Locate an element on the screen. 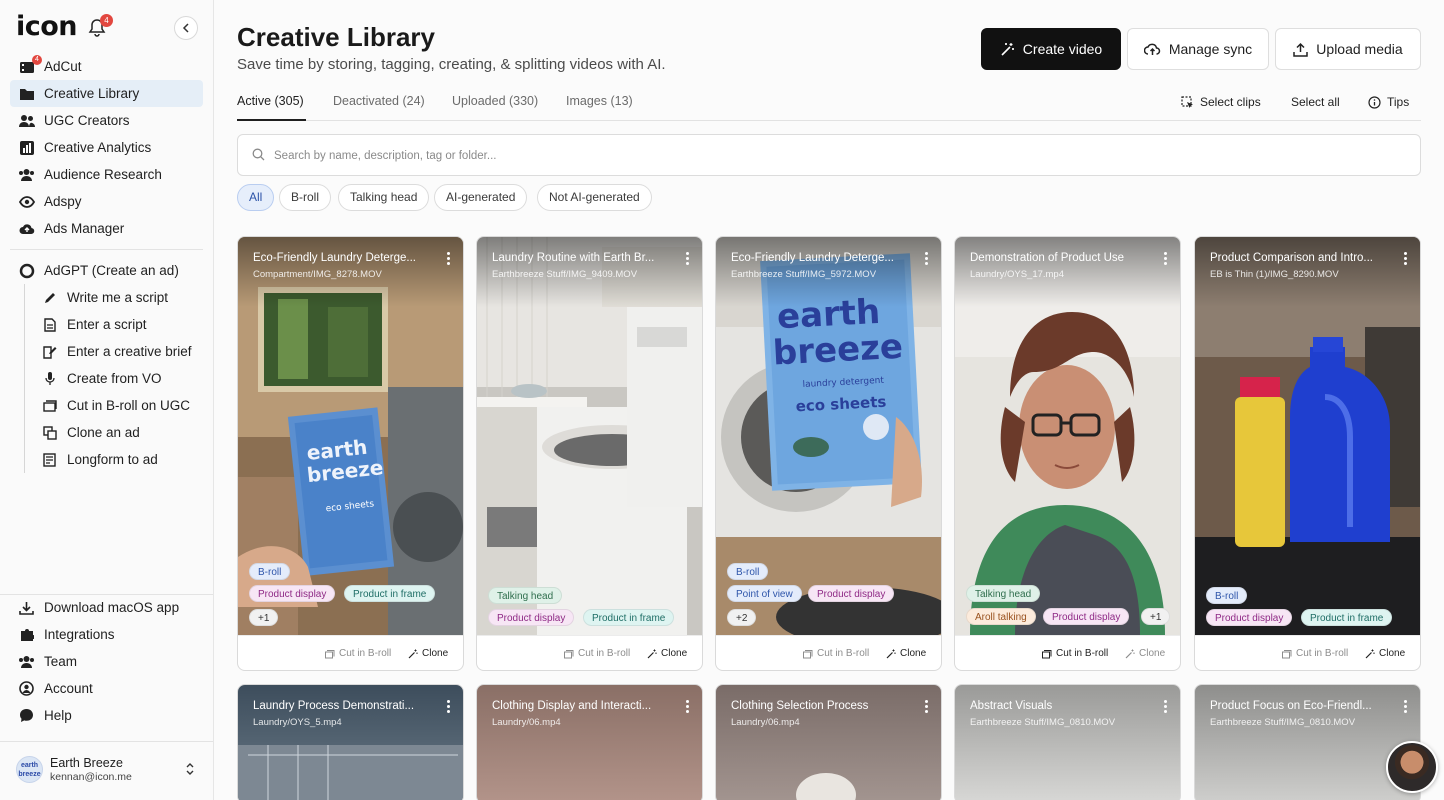 This screenshot has height=800, width=1444. upload-media-button: Upload media is located at coordinates (1348, 49).